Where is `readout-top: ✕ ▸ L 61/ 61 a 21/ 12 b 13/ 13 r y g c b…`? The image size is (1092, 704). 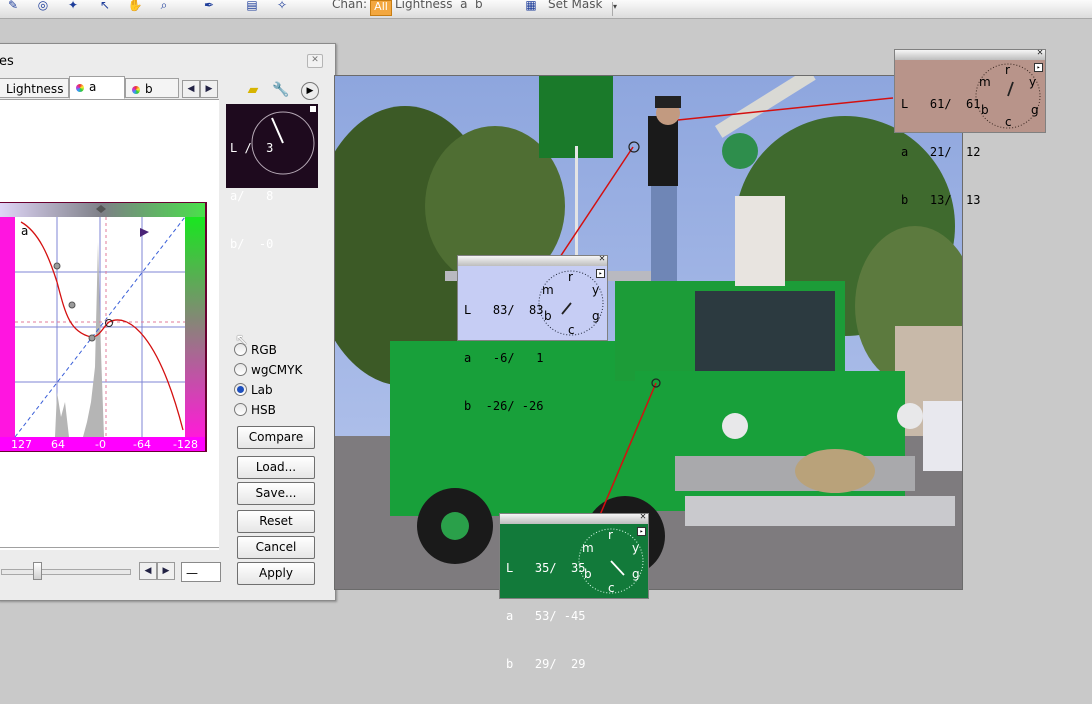
readout-top: ✕ ▸ L 61/ 61 a 21/ 12 b 13/ 13 r y g c b… is located at coordinates (970, 127).